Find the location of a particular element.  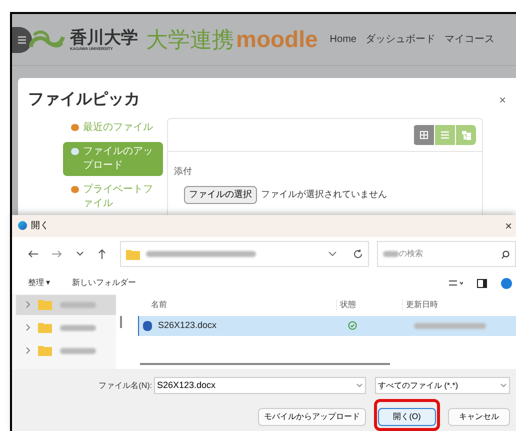

repository-label: 最近のファイル is located at coordinates (118, 128).